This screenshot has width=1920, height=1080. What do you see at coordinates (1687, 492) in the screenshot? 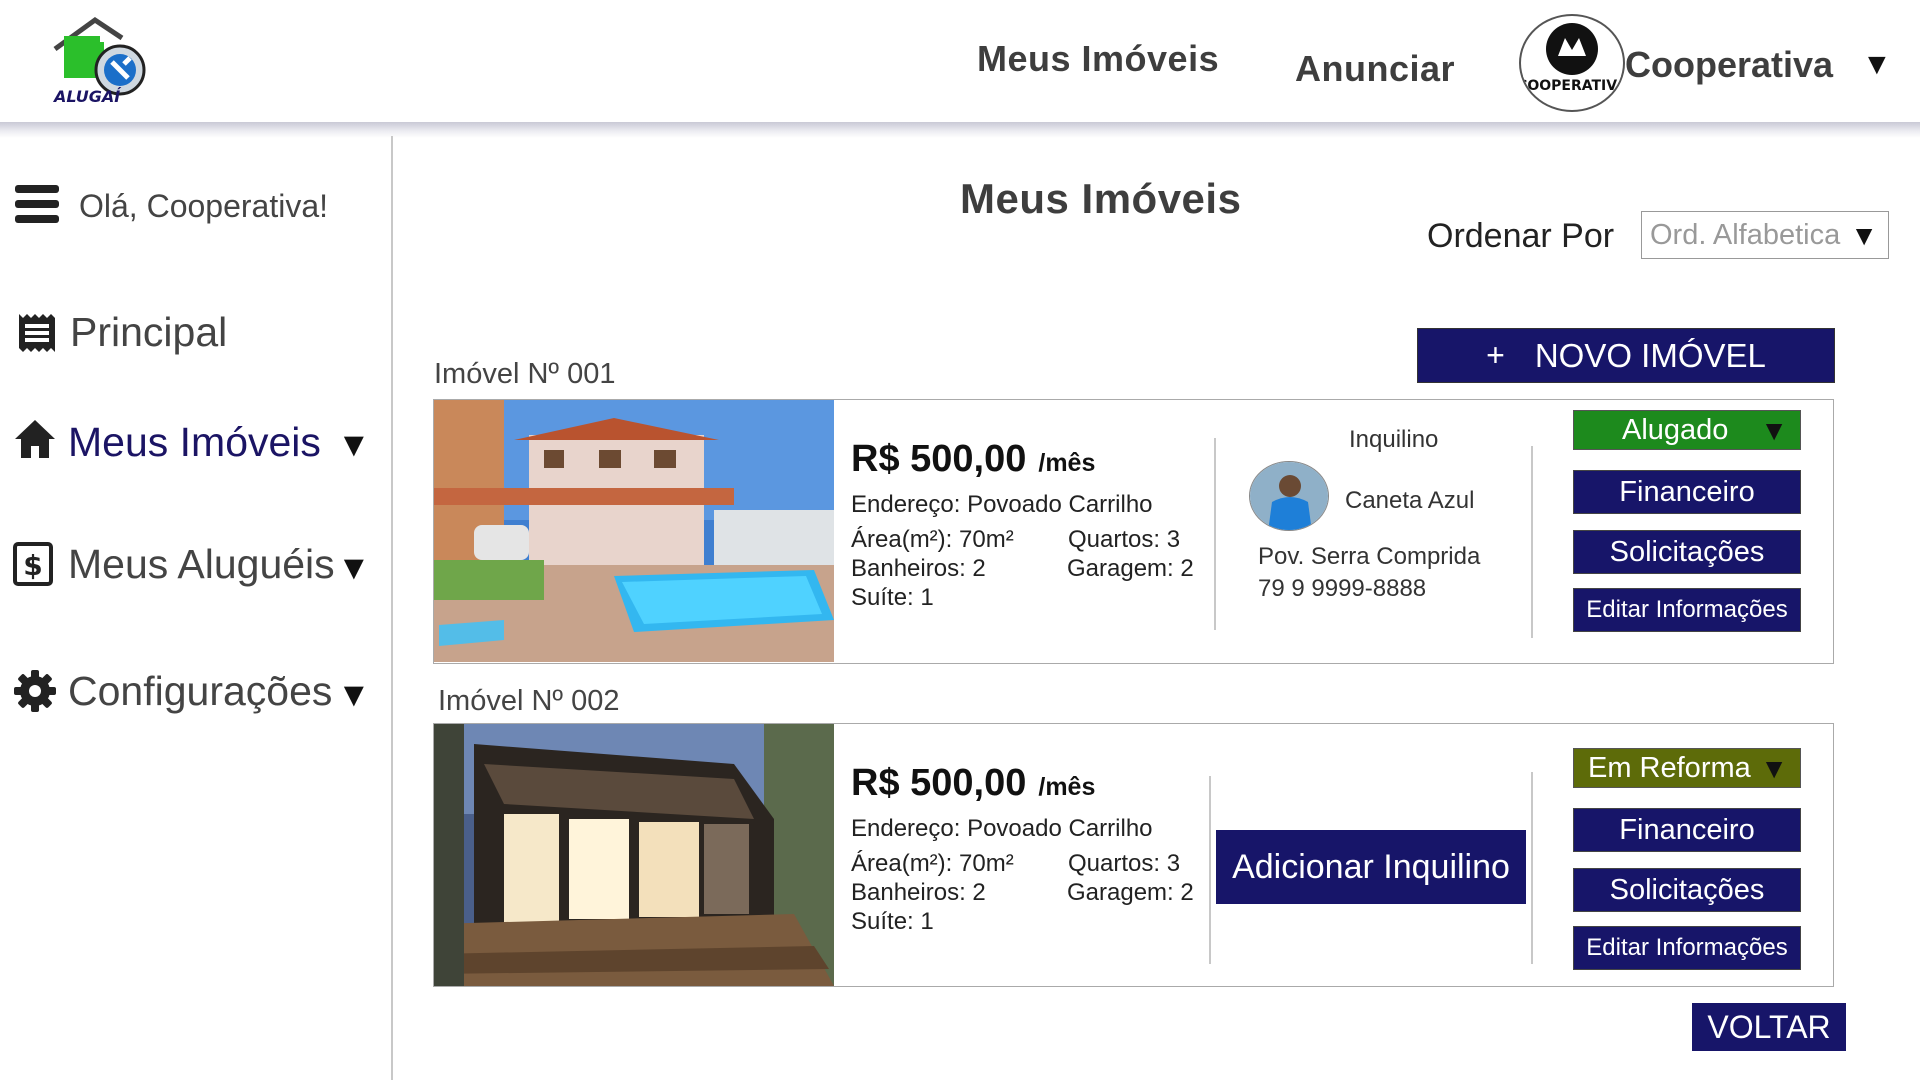
I see `property-1-financeiro-button: Financeiro` at bounding box center [1687, 492].